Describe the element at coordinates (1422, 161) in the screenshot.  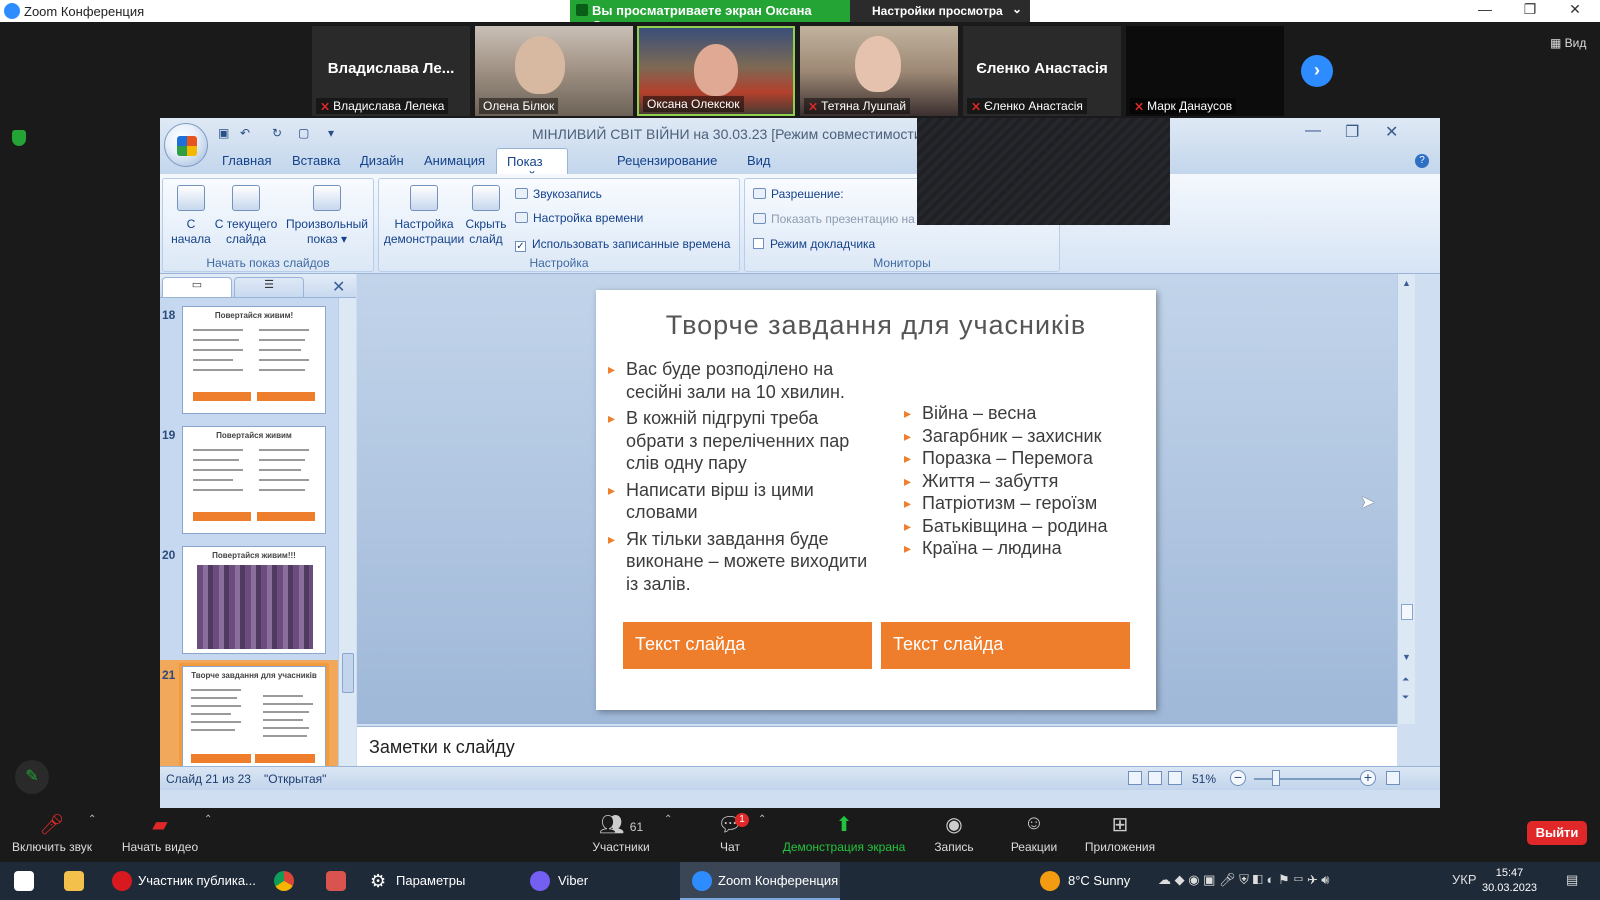
I see `help-icon: ?` at that location.